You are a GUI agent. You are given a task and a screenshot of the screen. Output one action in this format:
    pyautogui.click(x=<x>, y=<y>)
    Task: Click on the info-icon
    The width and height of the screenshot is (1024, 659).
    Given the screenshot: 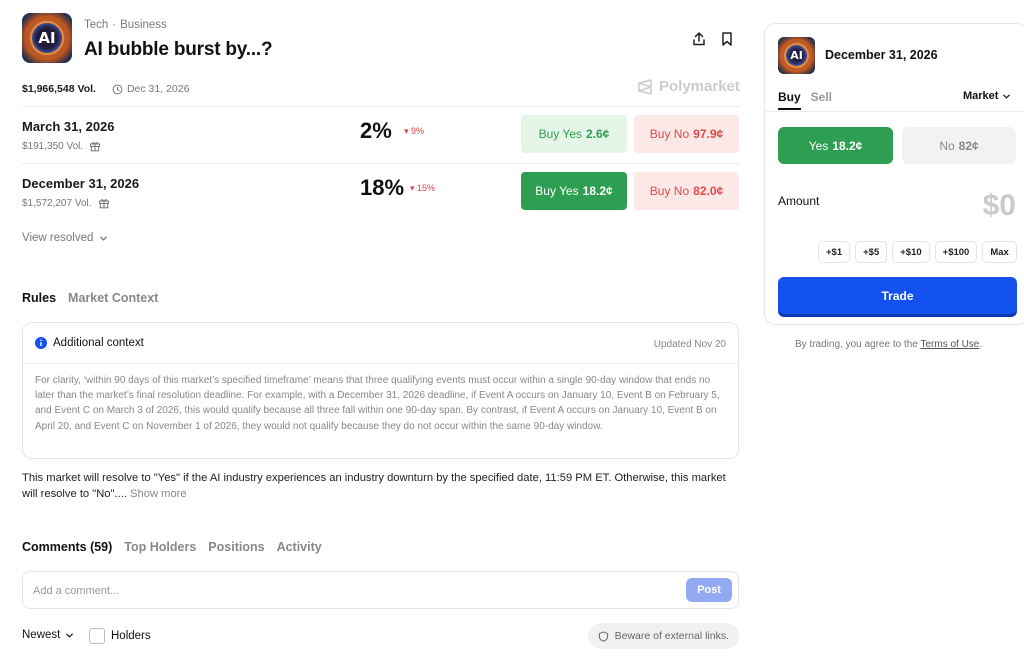 What is the action you would take?
    pyautogui.click(x=41, y=343)
    